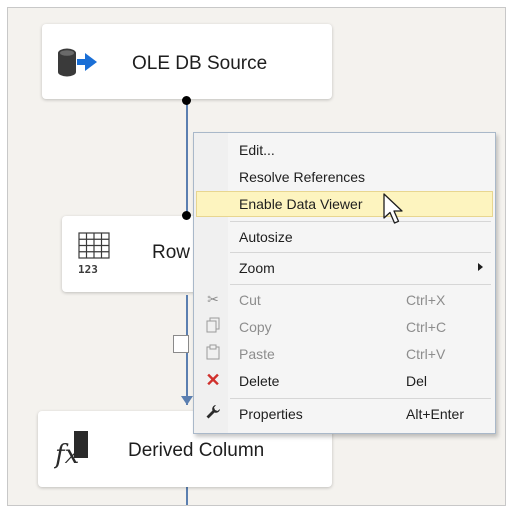 This screenshot has height=509, width=509. I want to click on menu-item-label: Properties, so click(271, 414).